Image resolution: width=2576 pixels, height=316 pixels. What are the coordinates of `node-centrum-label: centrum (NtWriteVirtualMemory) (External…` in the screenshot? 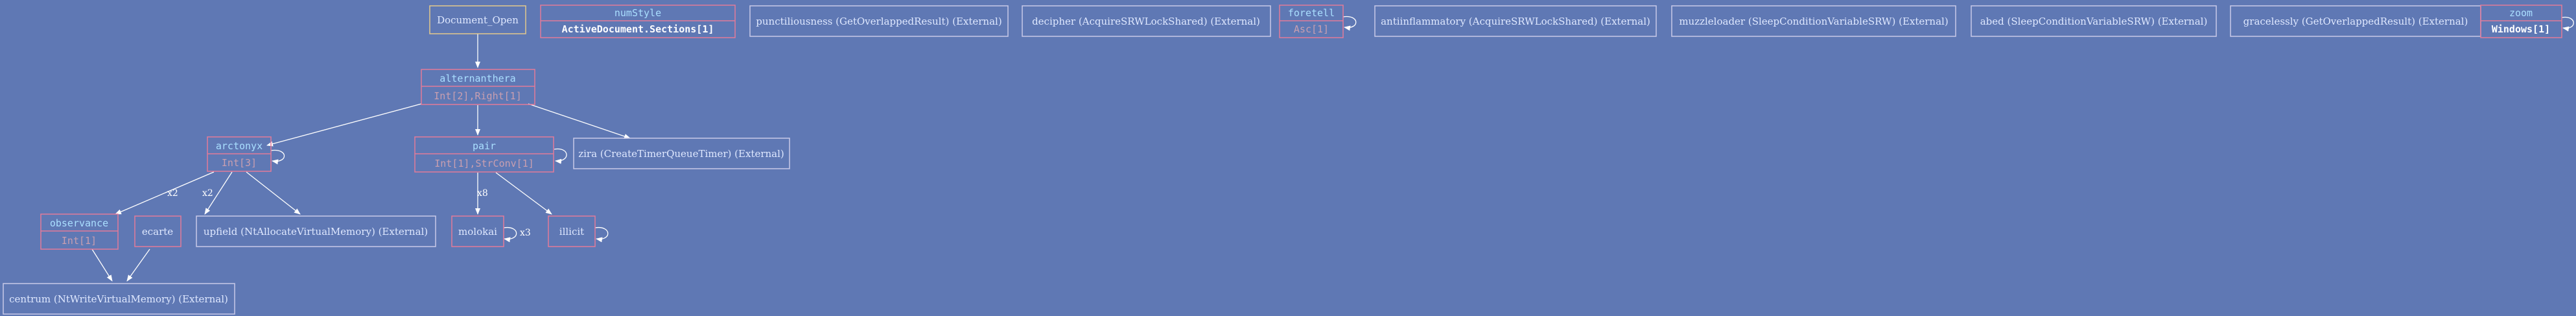 It's located at (118, 299).